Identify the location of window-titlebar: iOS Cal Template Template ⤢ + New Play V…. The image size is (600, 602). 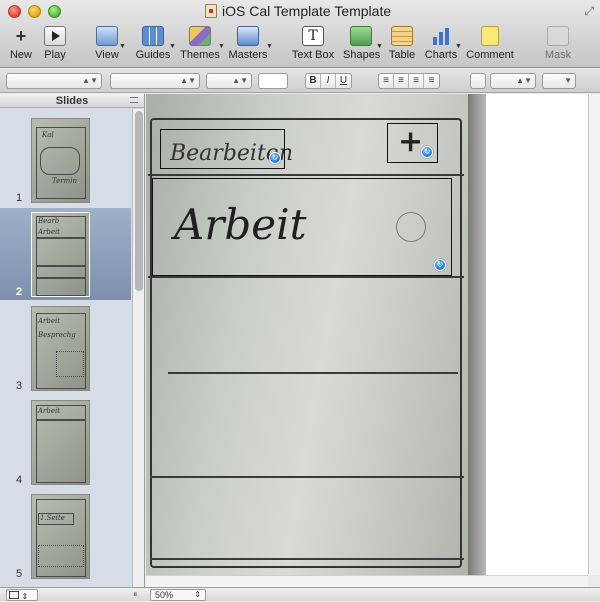
(300, 34).